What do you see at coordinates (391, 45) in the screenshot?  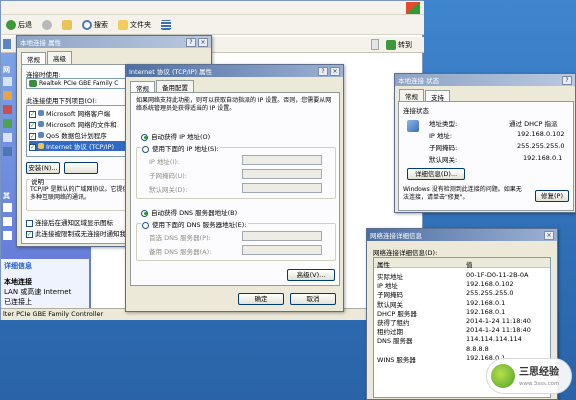 I see `go-arrow-icon` at bounding box center [391, 45].